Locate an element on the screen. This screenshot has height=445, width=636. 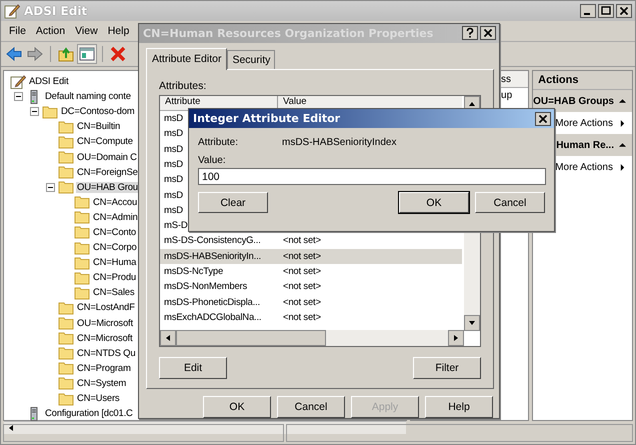
attribute-label: Attribute: is located at coordinates (219, 142).